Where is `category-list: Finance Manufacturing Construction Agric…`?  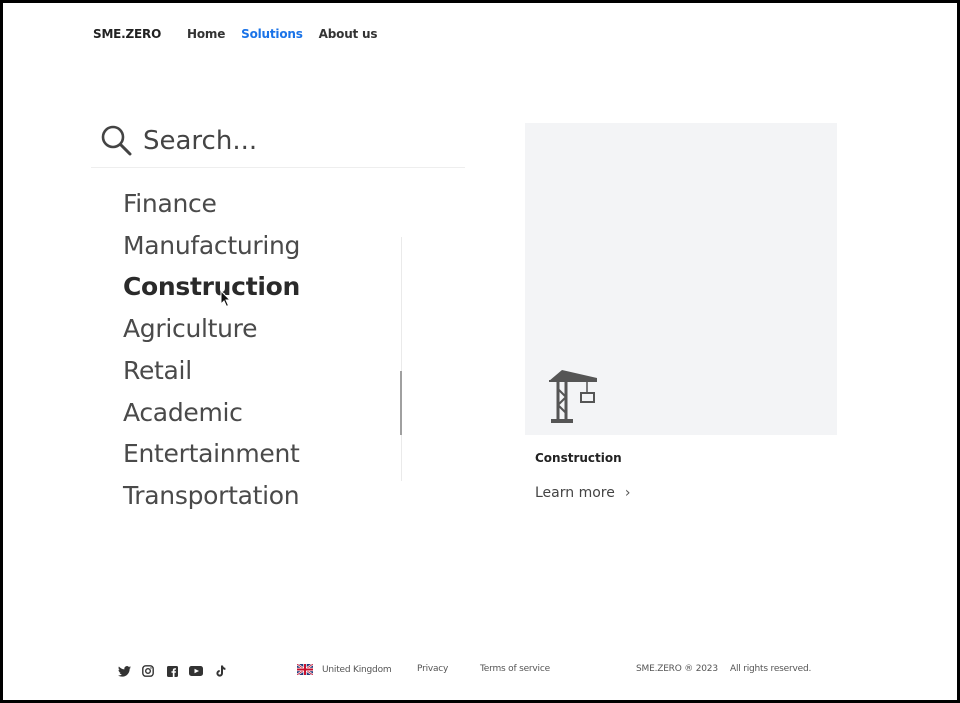 category-list: Finance Manufacturing Construction Agric… is located at coordinates (263, 350).